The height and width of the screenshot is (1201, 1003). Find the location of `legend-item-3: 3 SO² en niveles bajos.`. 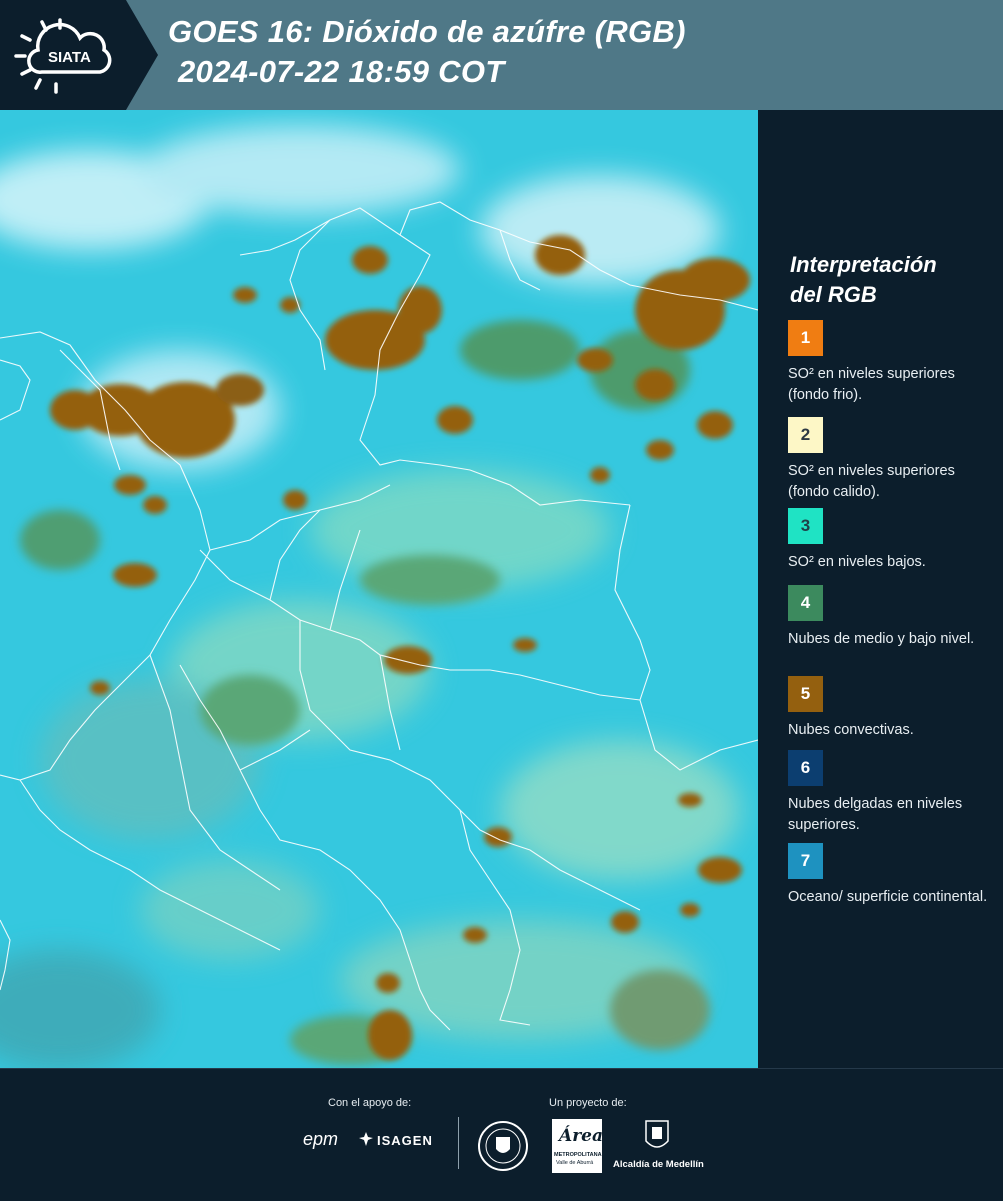

legend-item-3: 3 SO² en niveles bajos. is located at coordinates (893, 540).